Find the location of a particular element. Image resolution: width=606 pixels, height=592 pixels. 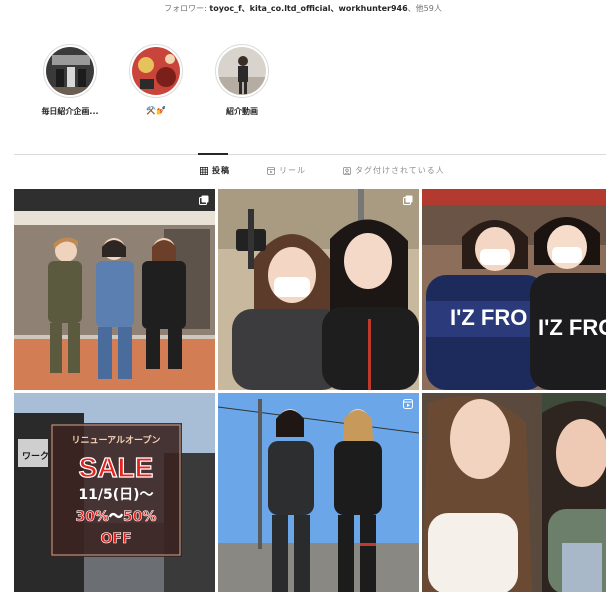

tab-label: 投稿 is located at coordinates (221, 170).